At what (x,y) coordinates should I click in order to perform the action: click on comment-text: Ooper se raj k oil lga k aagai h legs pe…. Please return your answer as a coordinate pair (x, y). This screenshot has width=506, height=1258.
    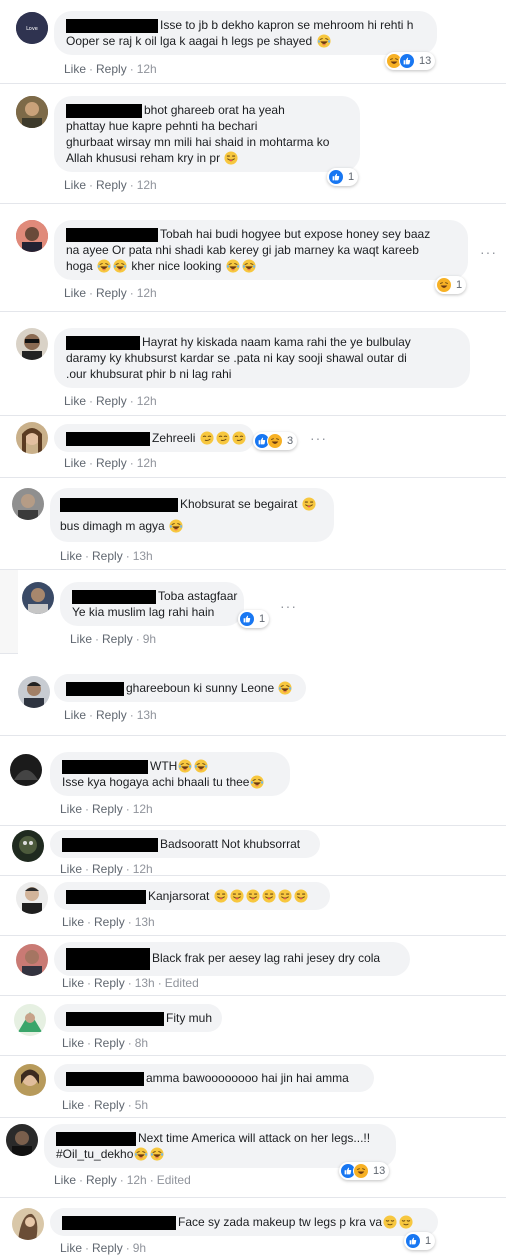
    Looking at the image, I should click on (189, 41).